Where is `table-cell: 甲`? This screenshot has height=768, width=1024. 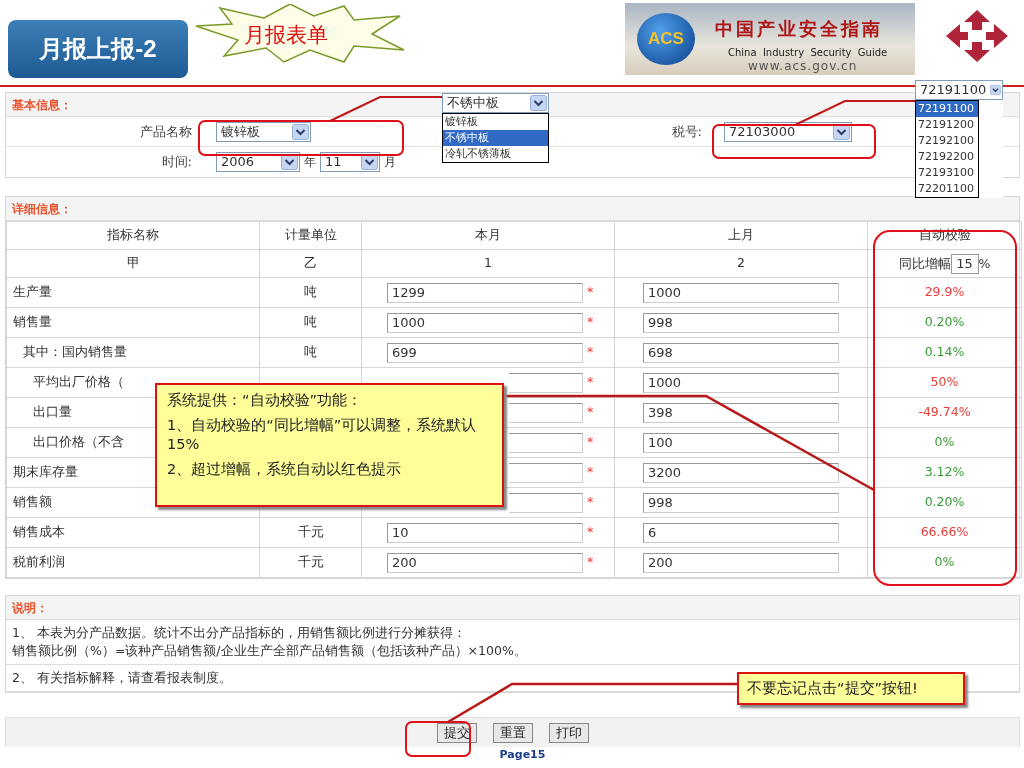
table-cell: 甲 is located at coordinates (133, 263).